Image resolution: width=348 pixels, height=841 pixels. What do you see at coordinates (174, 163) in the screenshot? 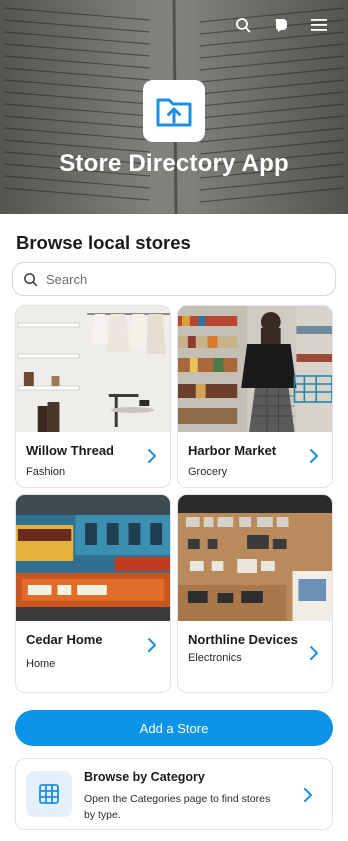
I see `app-title: Store Directory App` at bounding box center [174, 163].